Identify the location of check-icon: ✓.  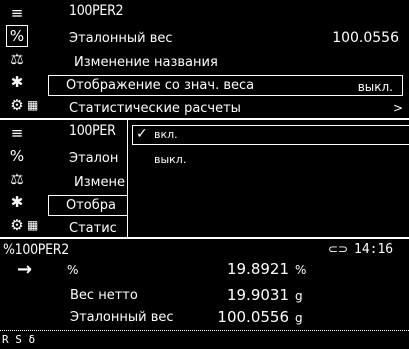
(142, 134).